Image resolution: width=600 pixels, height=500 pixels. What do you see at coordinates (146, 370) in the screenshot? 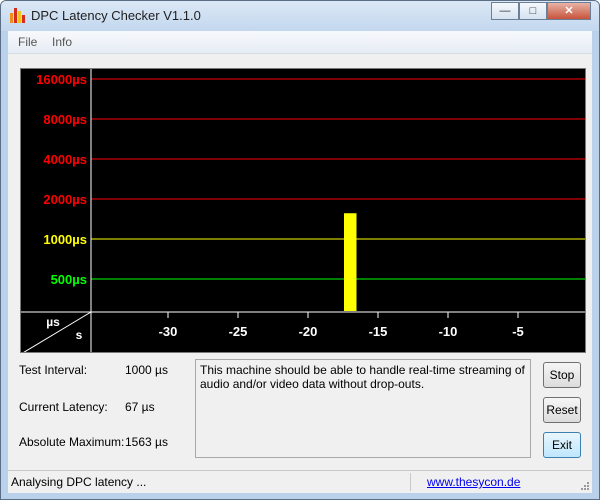
I see `test-interval-value: 1000 µs` at bounding box center [146, 370].